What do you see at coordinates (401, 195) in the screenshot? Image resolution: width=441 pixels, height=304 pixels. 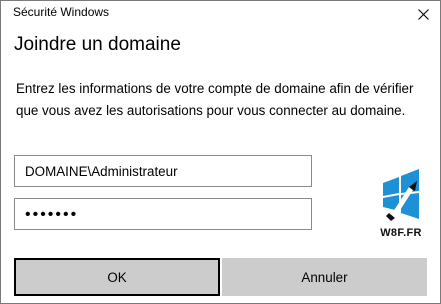 I see `windows-logo-icon` at bounding box center [401, 195].